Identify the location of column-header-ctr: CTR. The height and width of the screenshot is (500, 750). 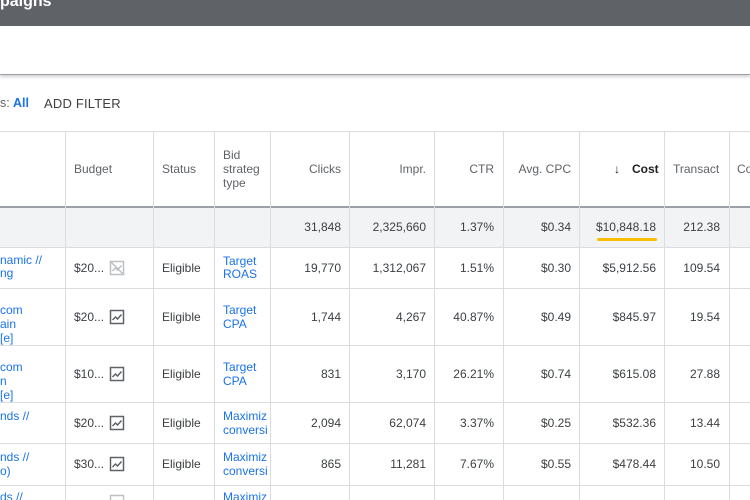
(465, 169).